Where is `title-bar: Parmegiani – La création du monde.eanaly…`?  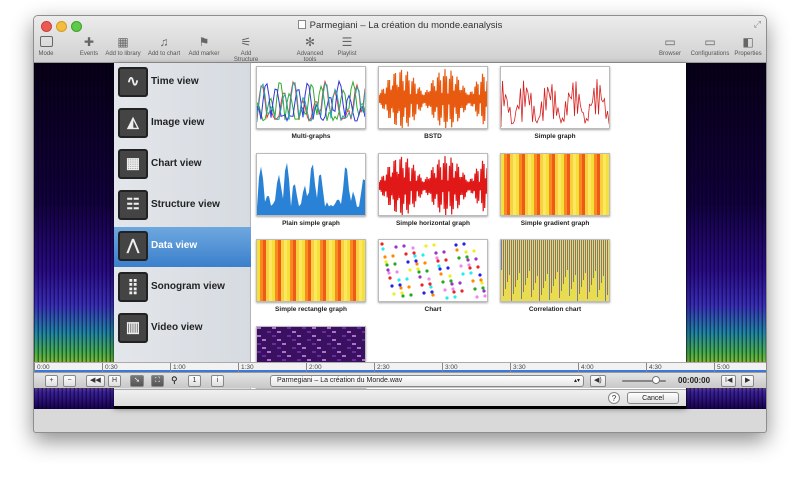
title-bar: Parmegiani – La création du monde.eanaly… is located at coordinates (400, 39).